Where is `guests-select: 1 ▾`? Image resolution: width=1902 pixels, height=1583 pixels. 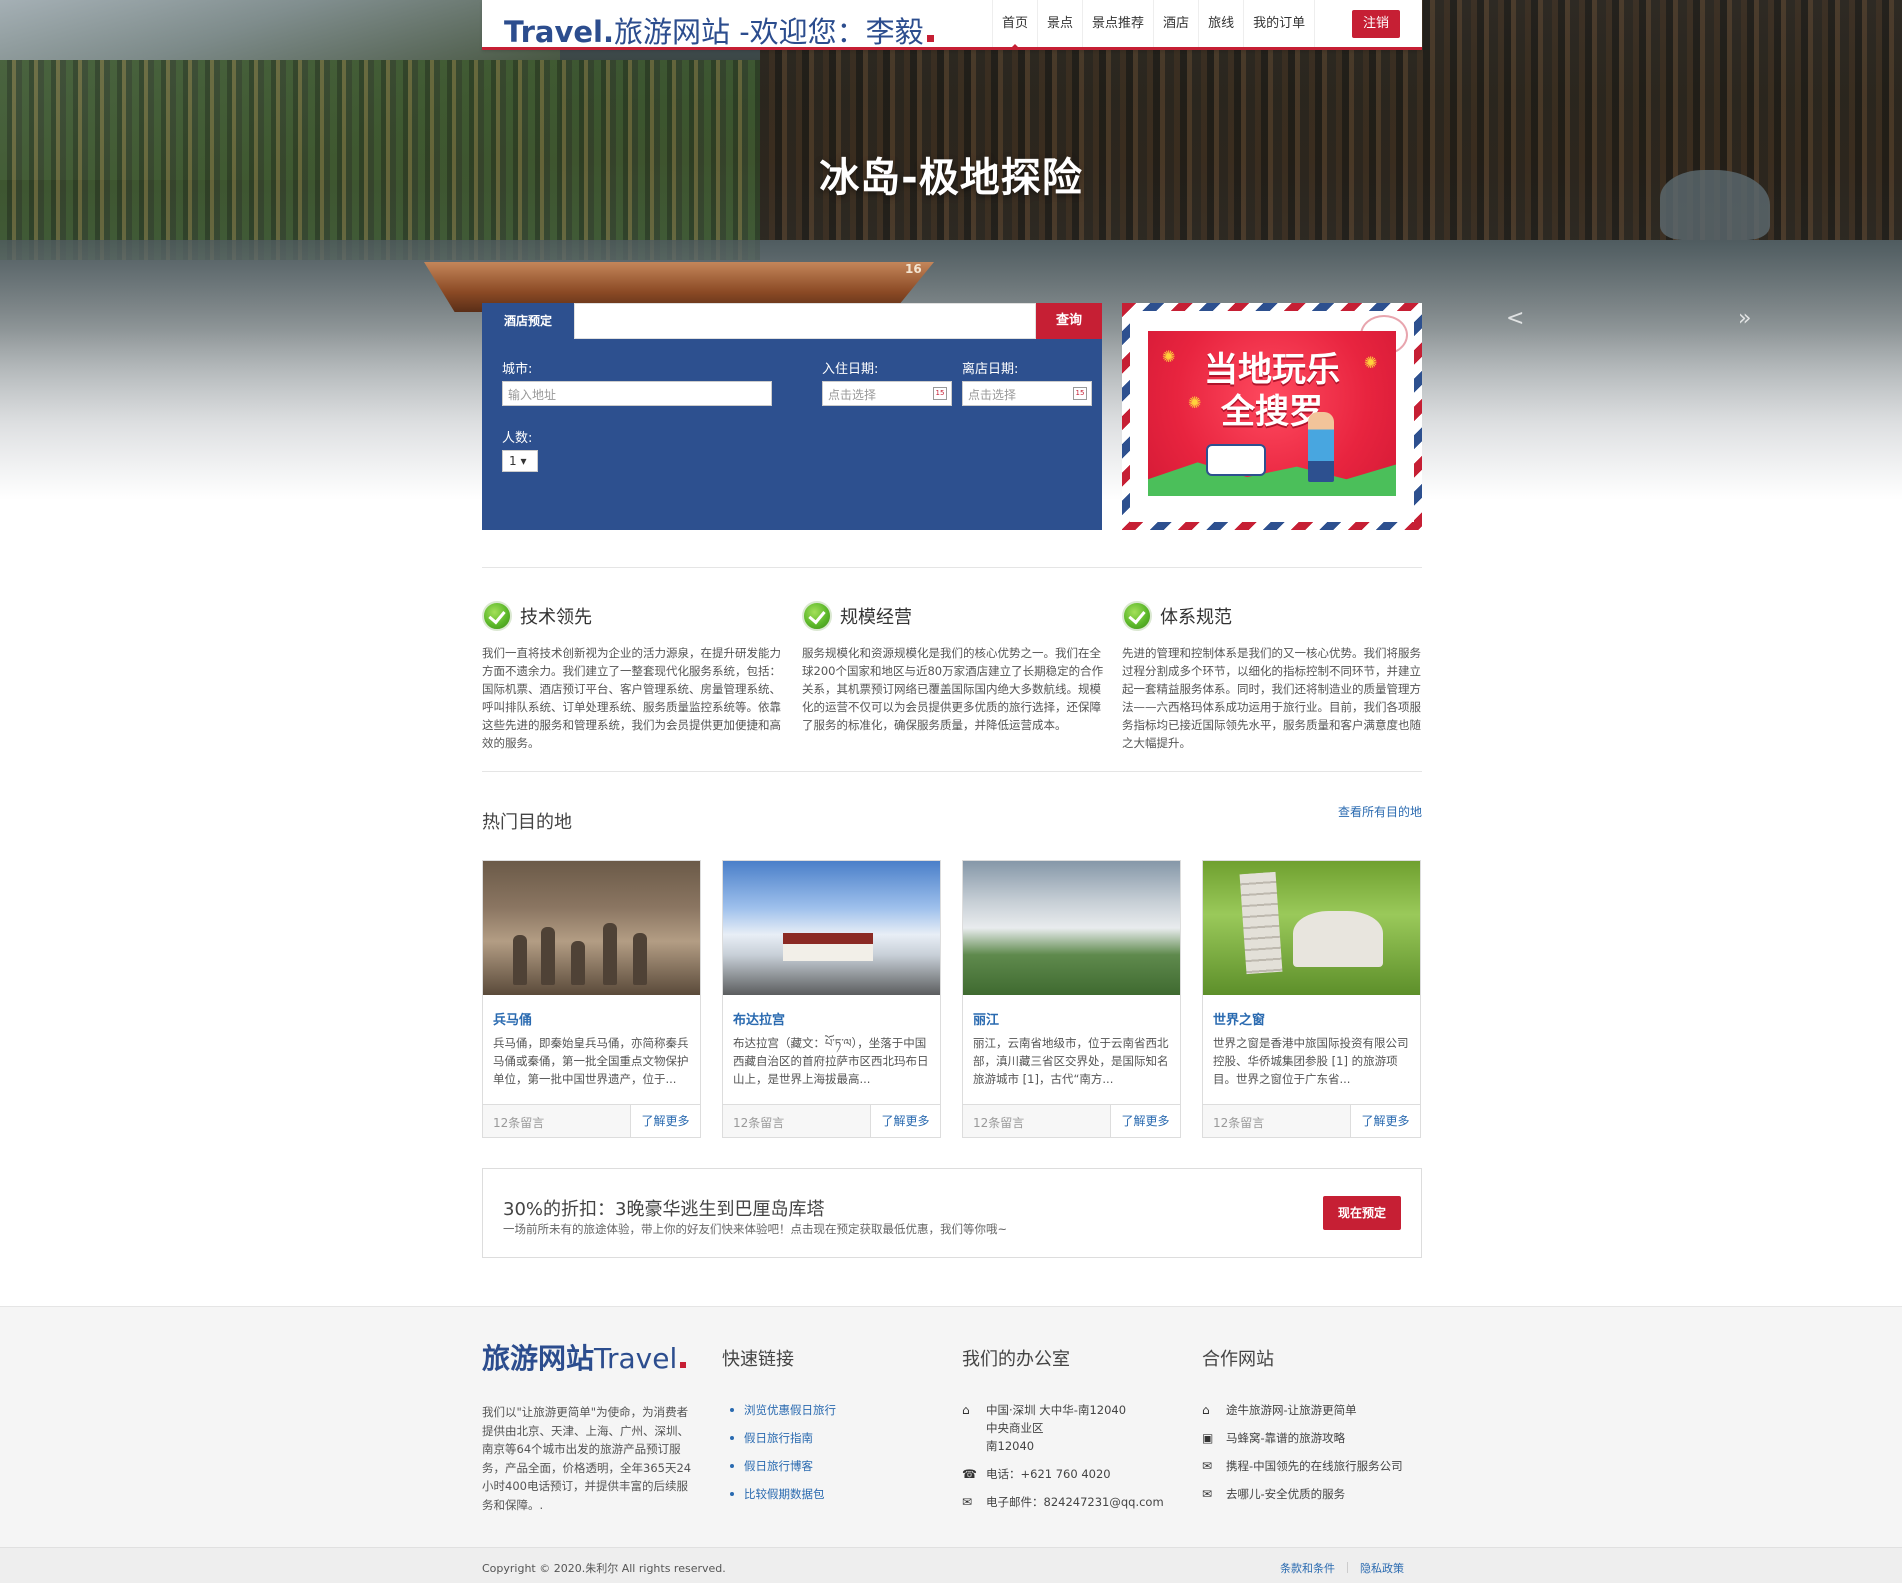 guests-select: 1 ▾ is located at coordinates (520, 461).